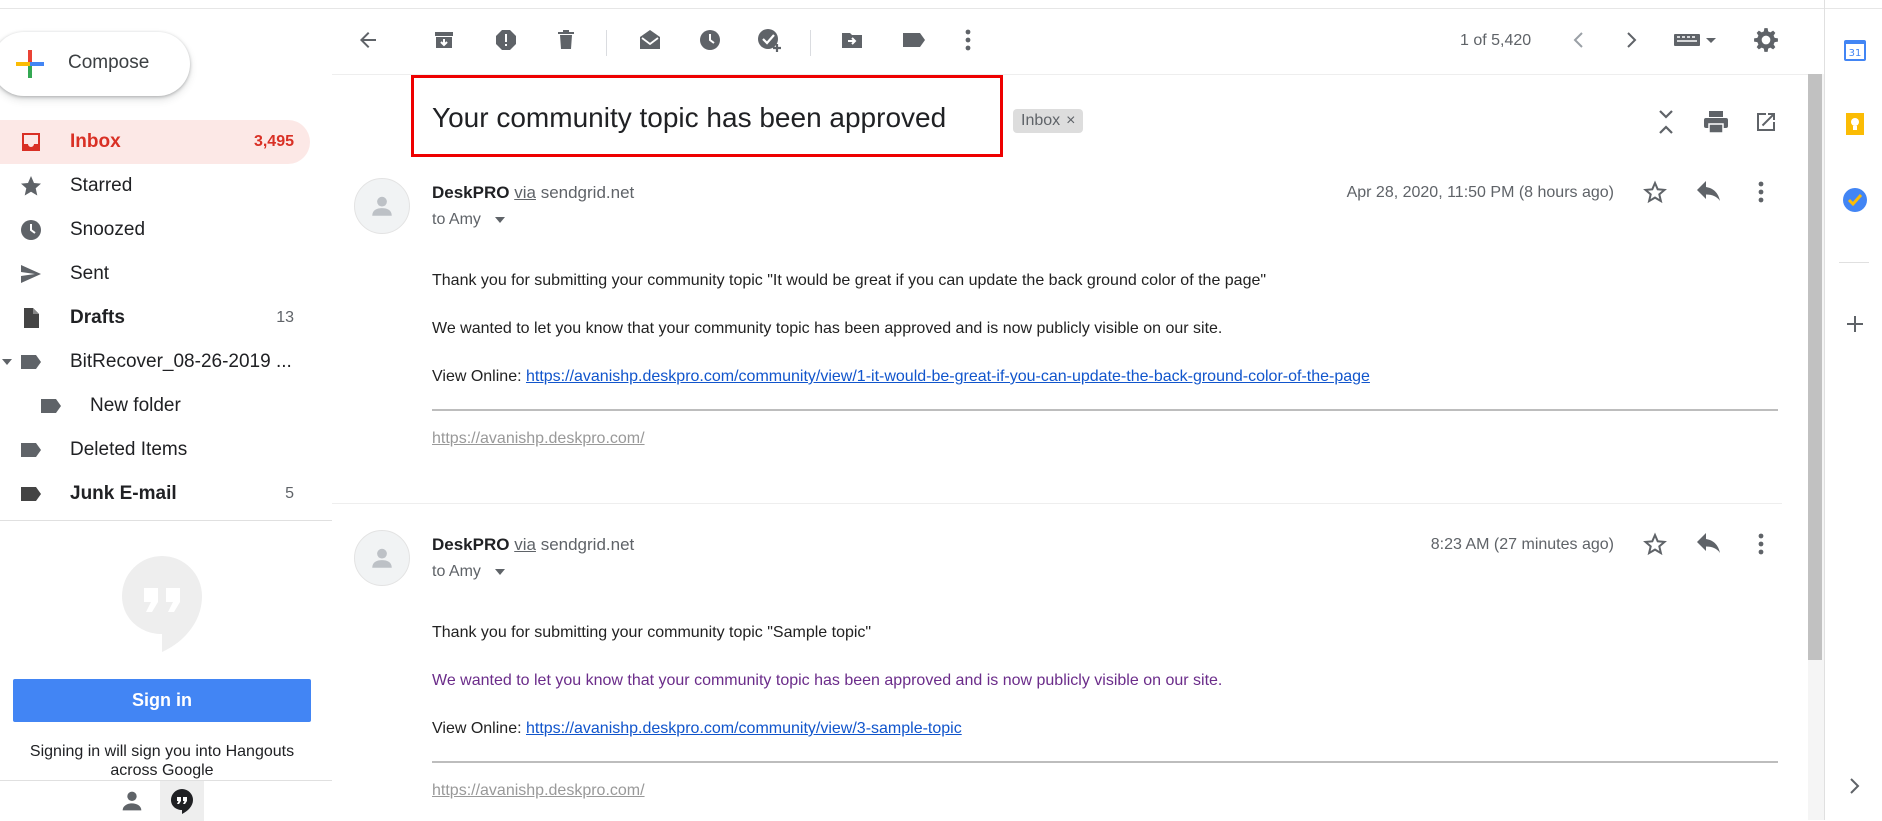  I want to click on snooze-clock-icon, so click(710, 40).